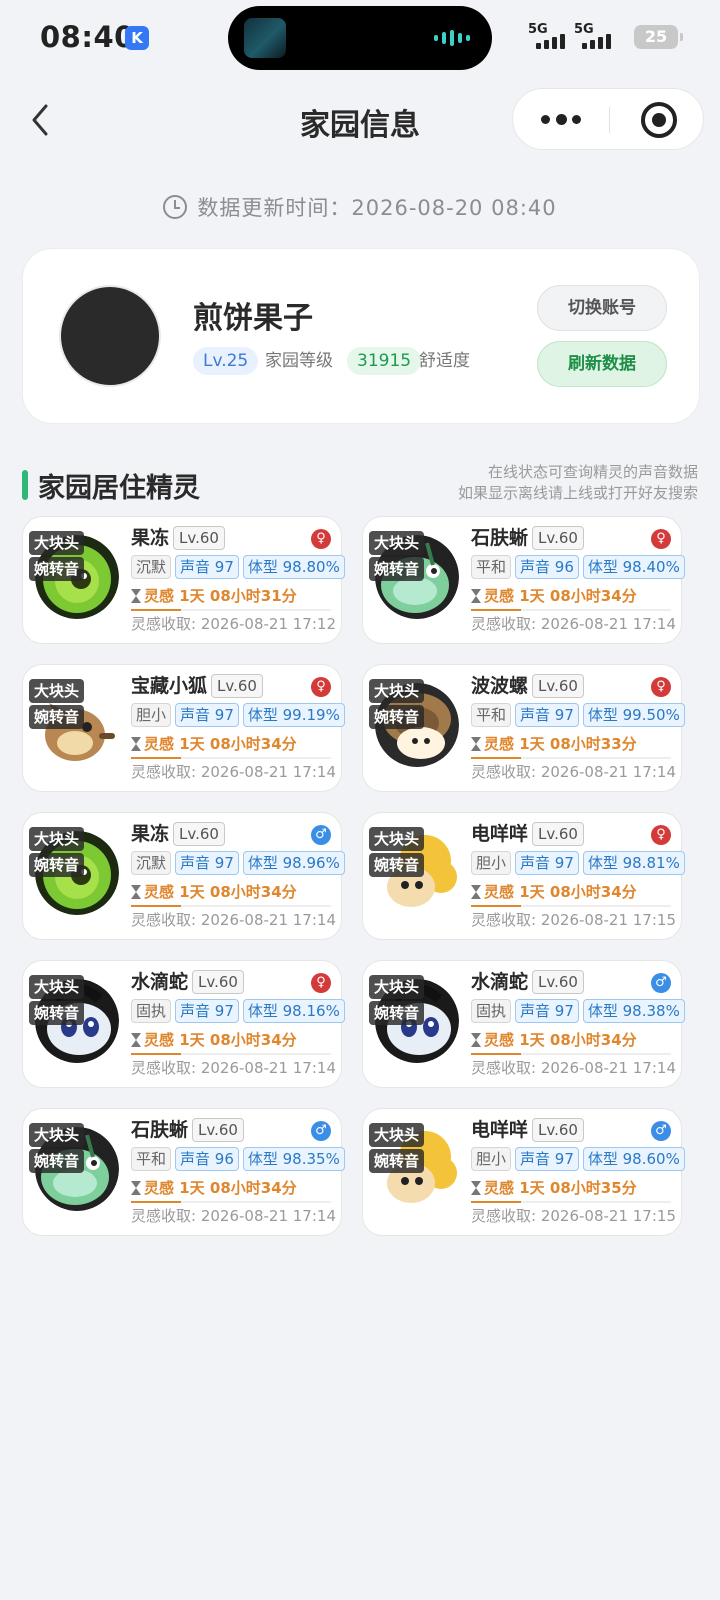  I want to click on switch-account-button: 切换账号, so click(602, 308).